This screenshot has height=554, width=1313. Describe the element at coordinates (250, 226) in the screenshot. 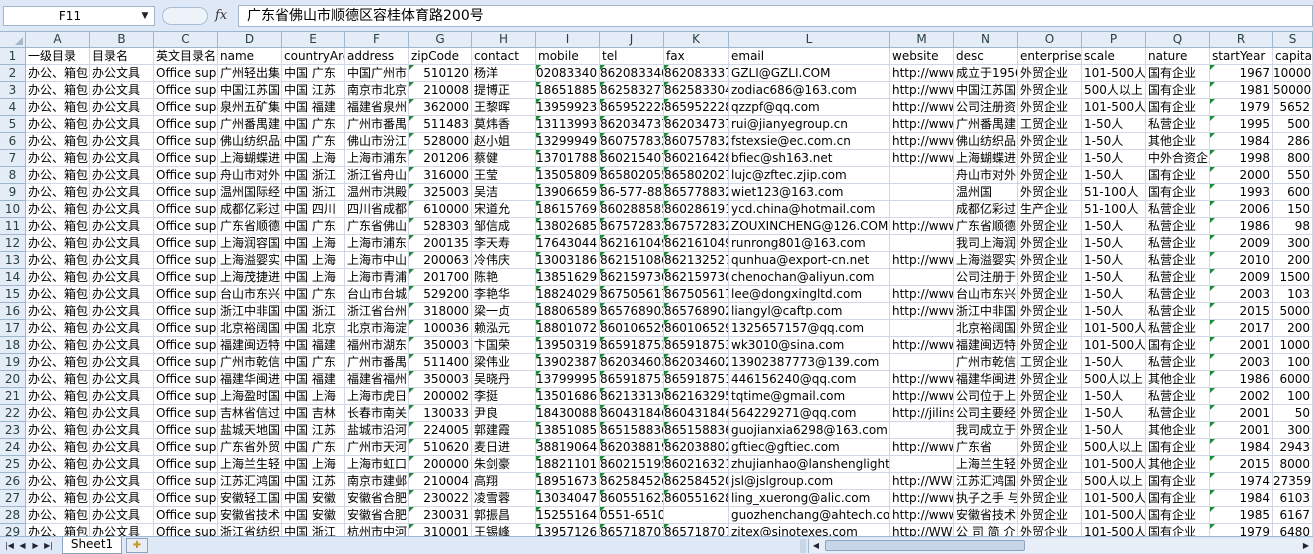

I see `table-cell: 广东省顺德` at that location.